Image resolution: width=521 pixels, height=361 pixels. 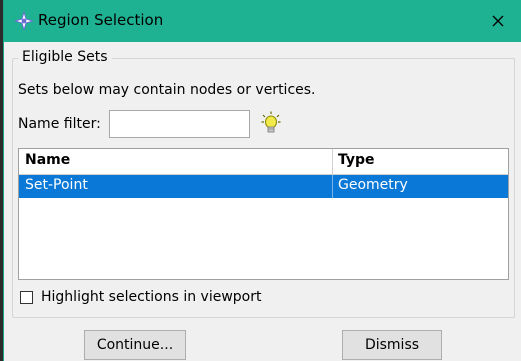 What do you see at coordinates (392, 345) in the screenshot?
I see `dismiss-button: Dismiss` at bounding box center [392, 345].